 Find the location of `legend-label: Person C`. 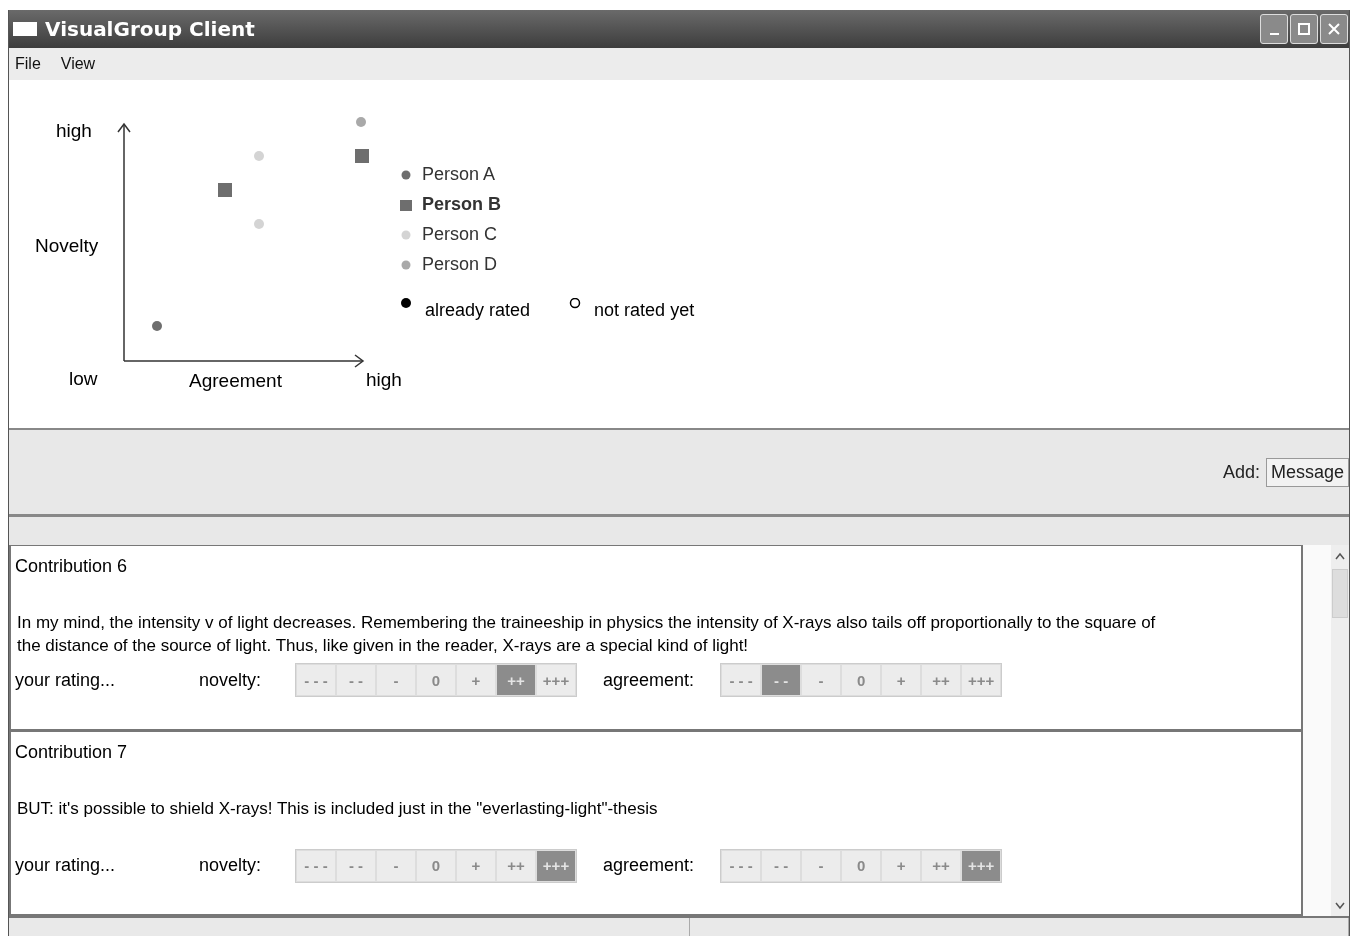

legend-label: Person C is located at coordinates (460, 234).